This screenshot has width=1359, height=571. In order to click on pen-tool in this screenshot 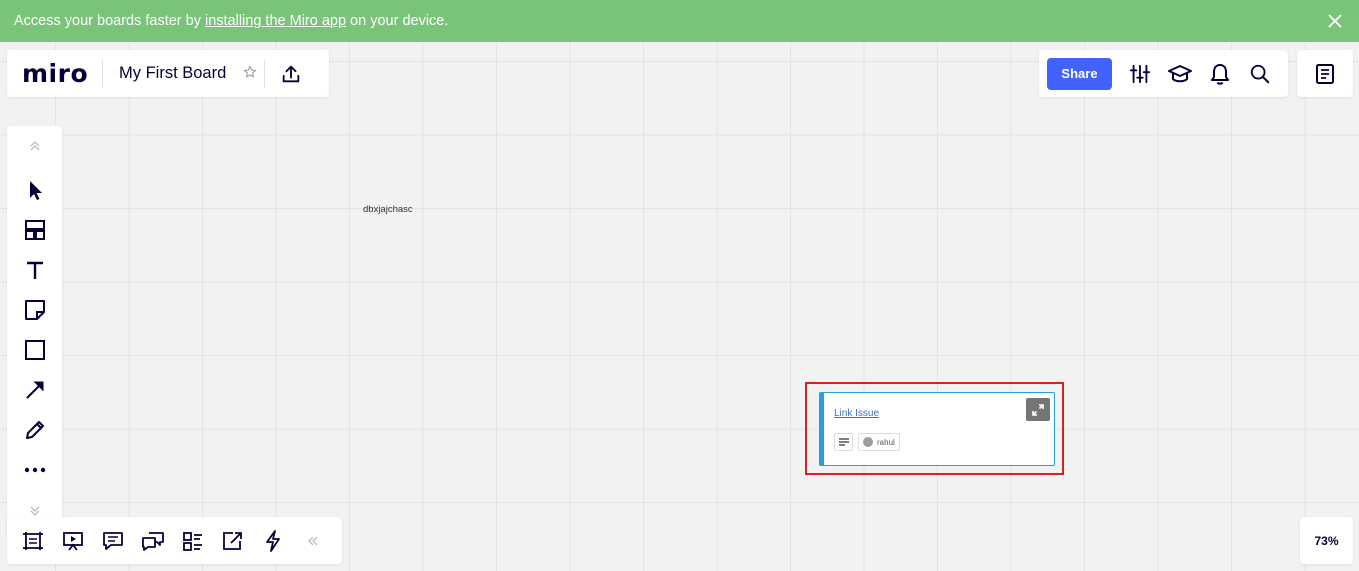, I will do `click(34, 430)`.